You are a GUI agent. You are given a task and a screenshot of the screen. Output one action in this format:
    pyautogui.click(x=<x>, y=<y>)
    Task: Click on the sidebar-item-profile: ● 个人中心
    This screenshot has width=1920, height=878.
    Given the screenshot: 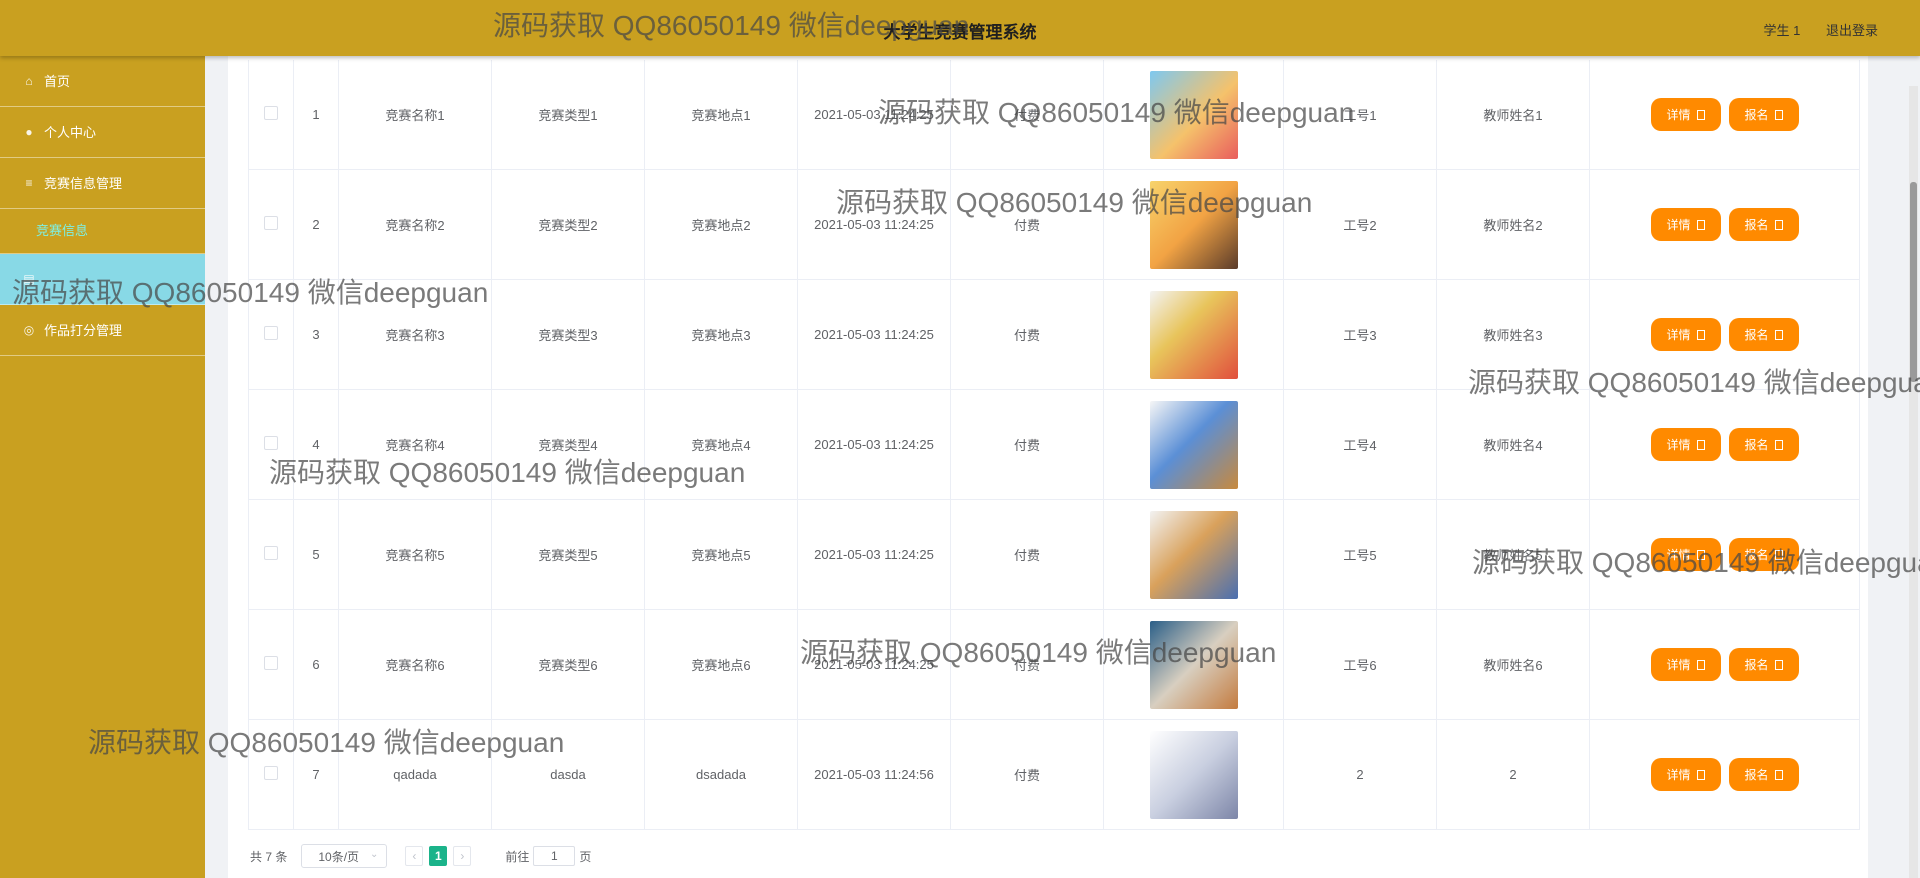 What is the action you would take?
    pyautogui.click(x=102, y=132)
    